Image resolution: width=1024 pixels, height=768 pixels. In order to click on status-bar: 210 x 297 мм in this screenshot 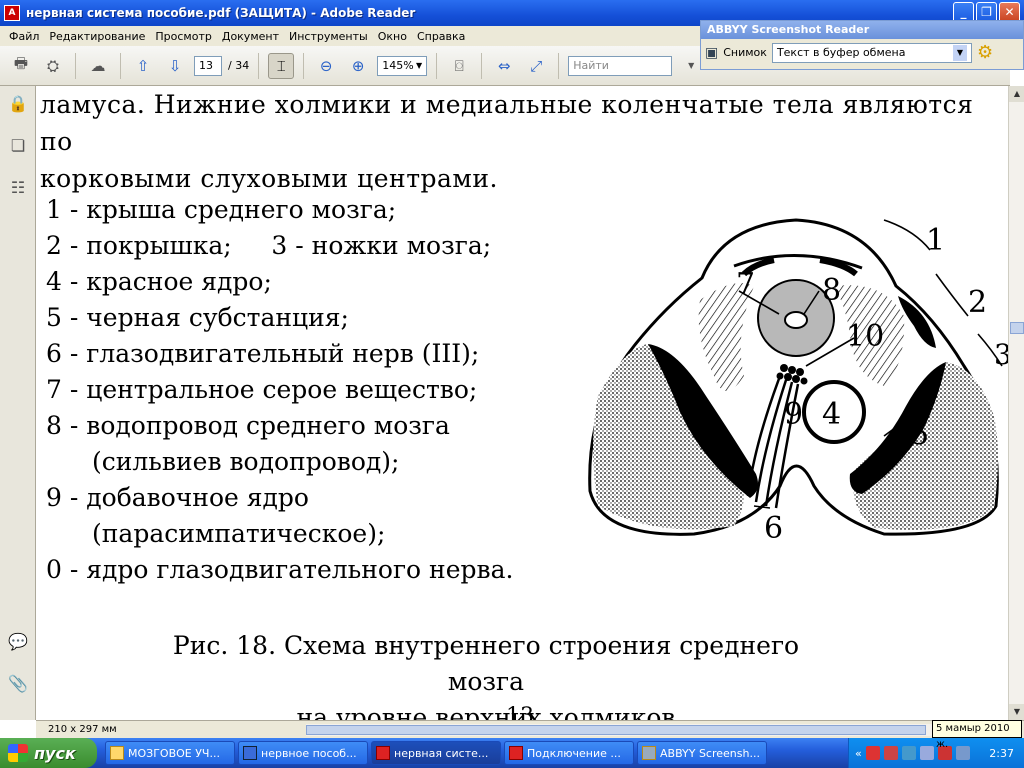, I will do `click(530, 729)`.